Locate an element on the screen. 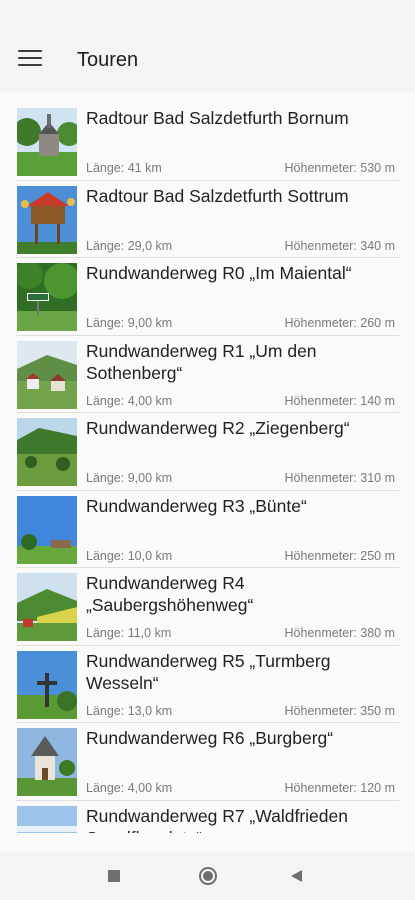 Image resolution: width=415 pixels, height=900 pixels. tour-length: Länge: 41 km is located at coordinates (124, 168).